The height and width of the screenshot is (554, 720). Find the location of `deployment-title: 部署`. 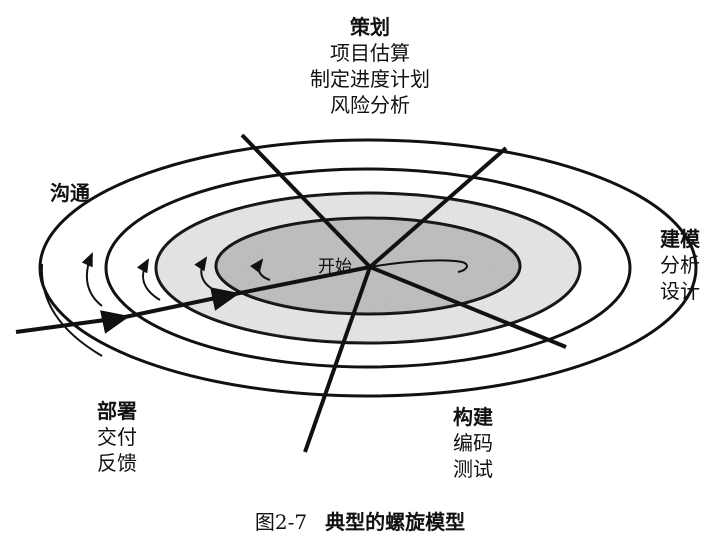

deployment-title: 部署 is located at coordinates (117, 411).